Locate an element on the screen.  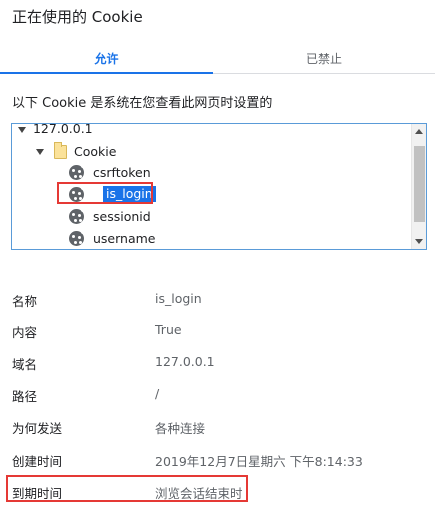
detail-row-send-for: 为何发送 各种连接 is located at coordinates (222, 428).